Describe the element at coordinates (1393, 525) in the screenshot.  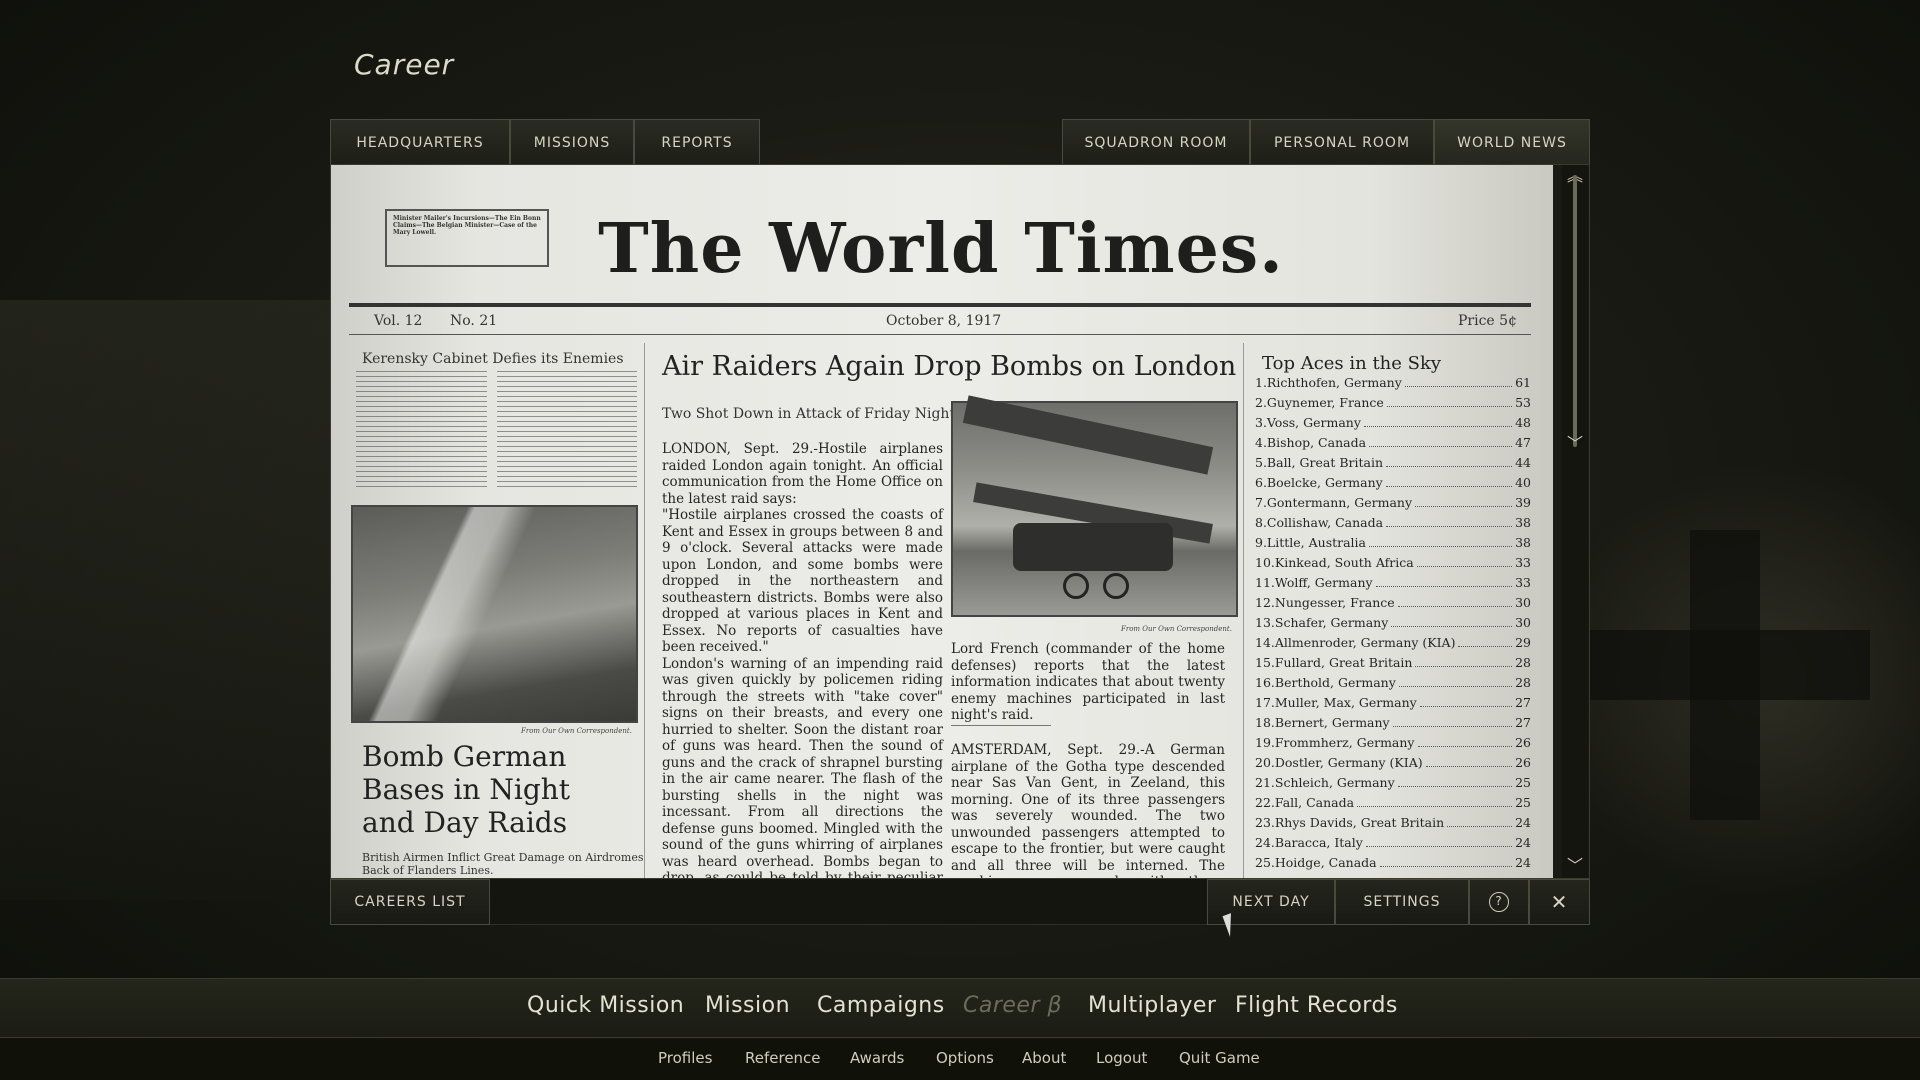
I see `ace-row: 8.Collishaw, Canada38` at that location.